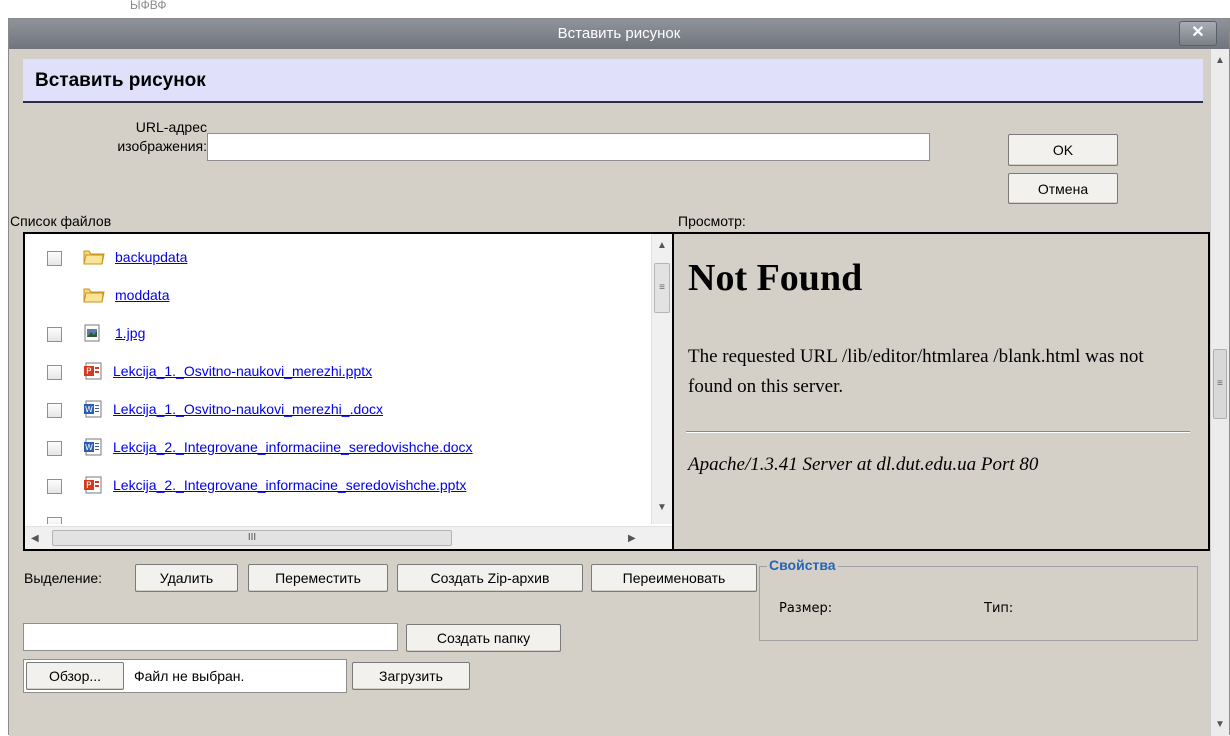 This screenshot has height=736, width=1230. What do you see at coordinates (148, 6) in the screenshot?
I see `background-text: ЫФВФ` at bounding box center [148, 6].